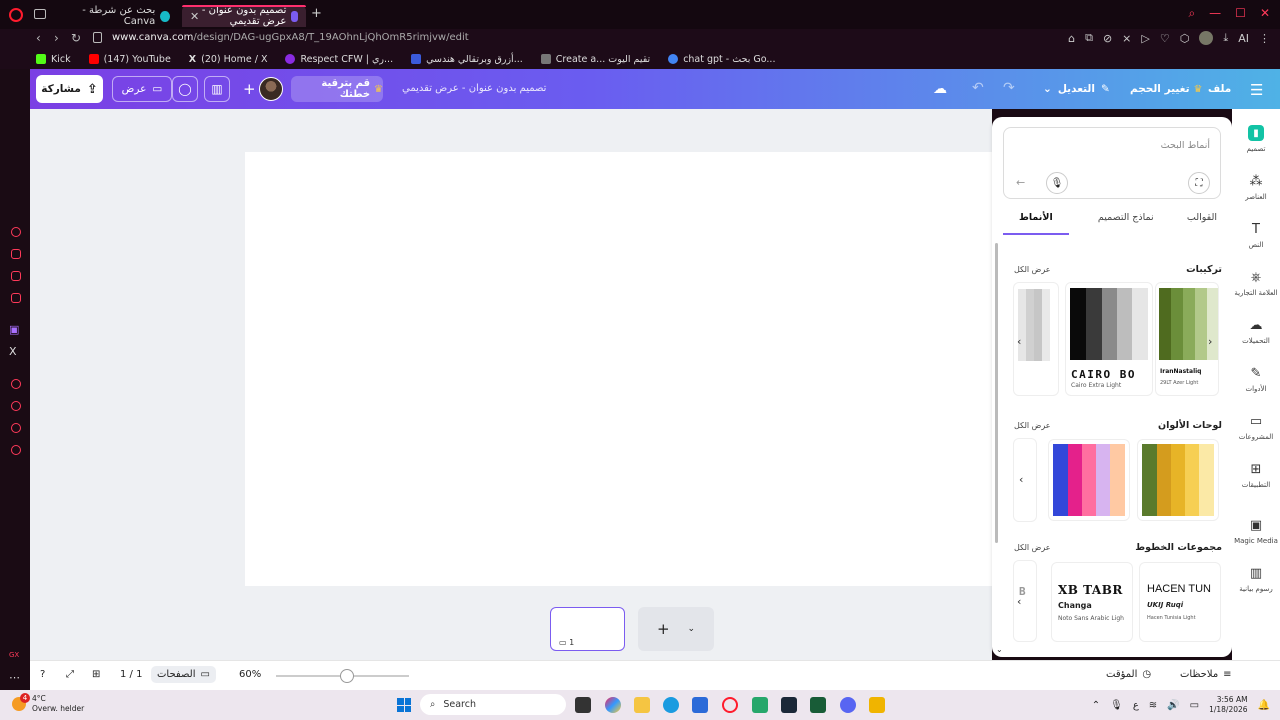 The height and width of the screenshot is (720, 1280). I want to click on font-set-card: XB TABR Changa Noto Sans Arabic Ligh, so click(1092, 602).